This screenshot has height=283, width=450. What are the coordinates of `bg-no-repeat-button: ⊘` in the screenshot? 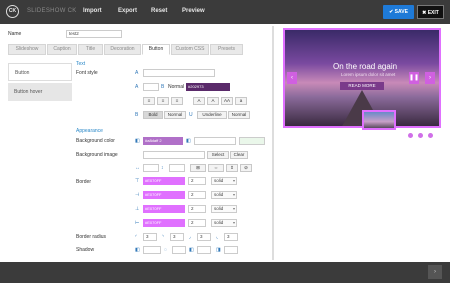 It's located at (246, 168).